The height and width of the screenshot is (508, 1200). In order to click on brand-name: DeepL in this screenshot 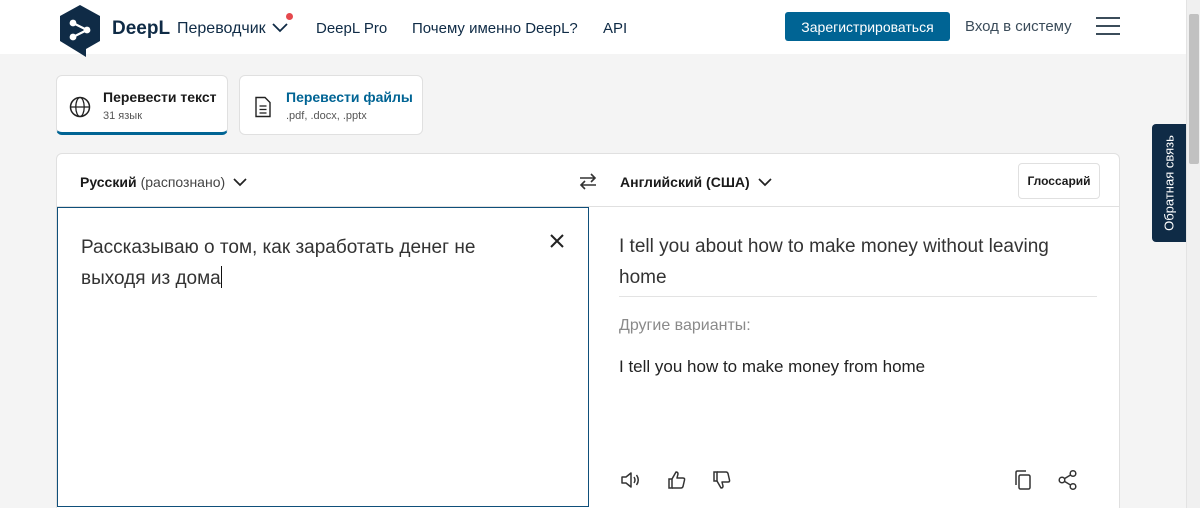, I will do `click(141, 29)`.